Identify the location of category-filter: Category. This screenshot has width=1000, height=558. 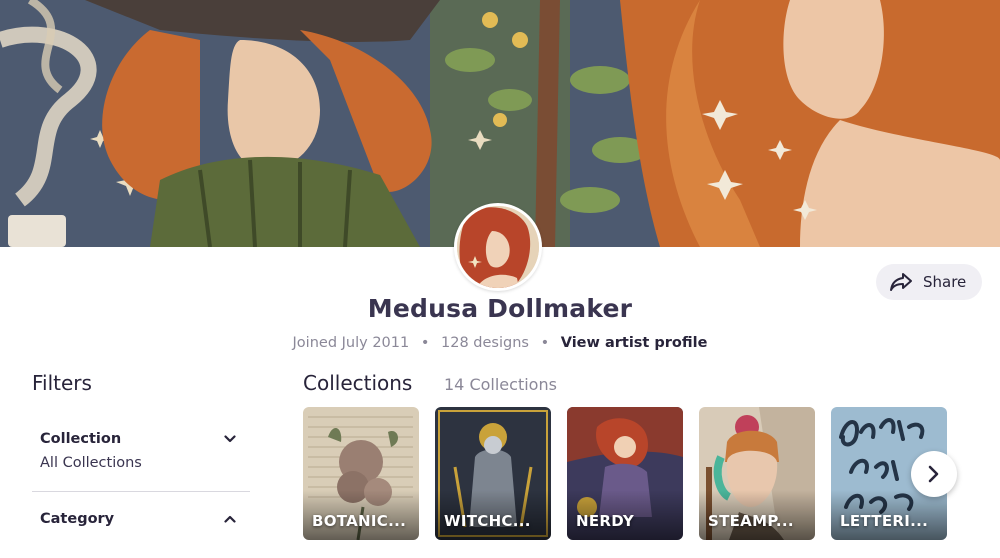
(141, 519).